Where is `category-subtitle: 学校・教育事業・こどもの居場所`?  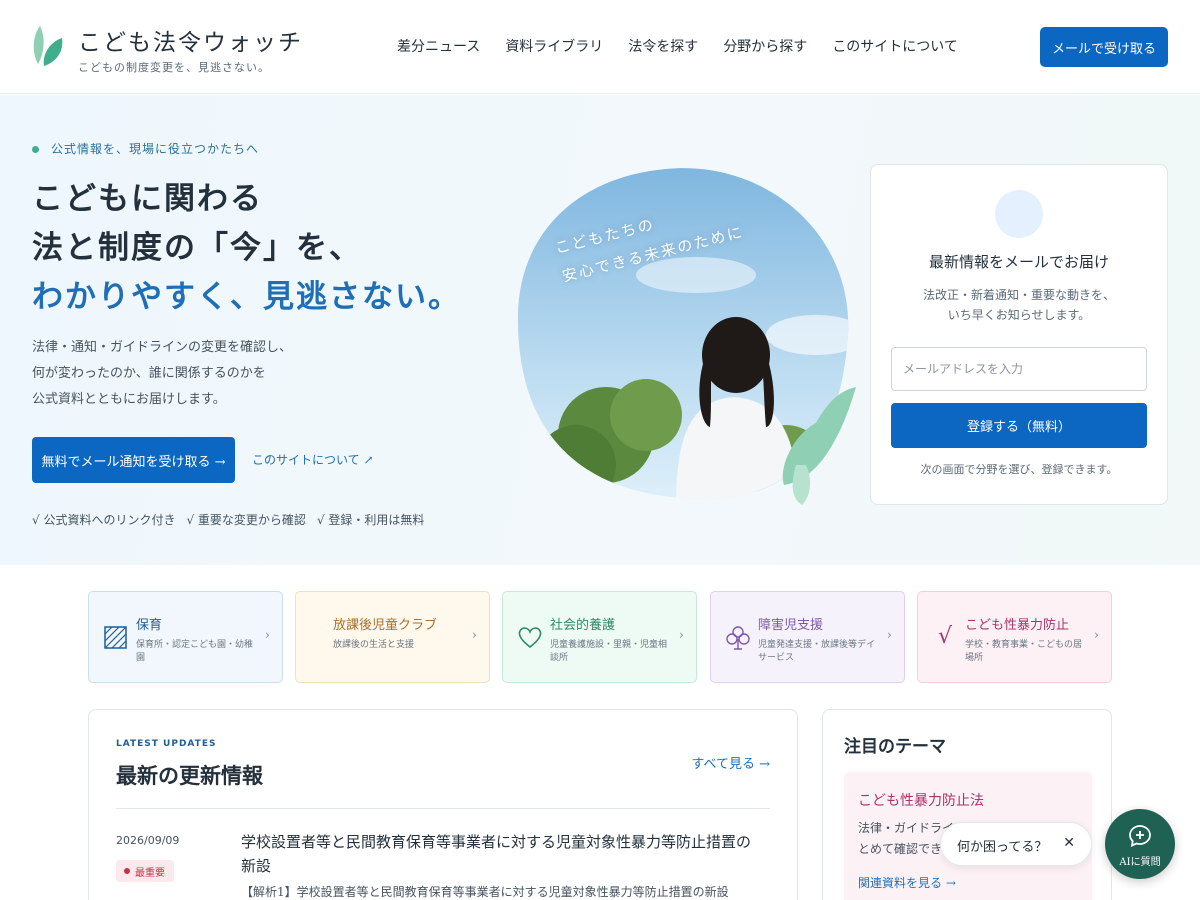
category-subtitle: 学校・教育事業・こどもの居場所 is located at coordinates (1024, 651).